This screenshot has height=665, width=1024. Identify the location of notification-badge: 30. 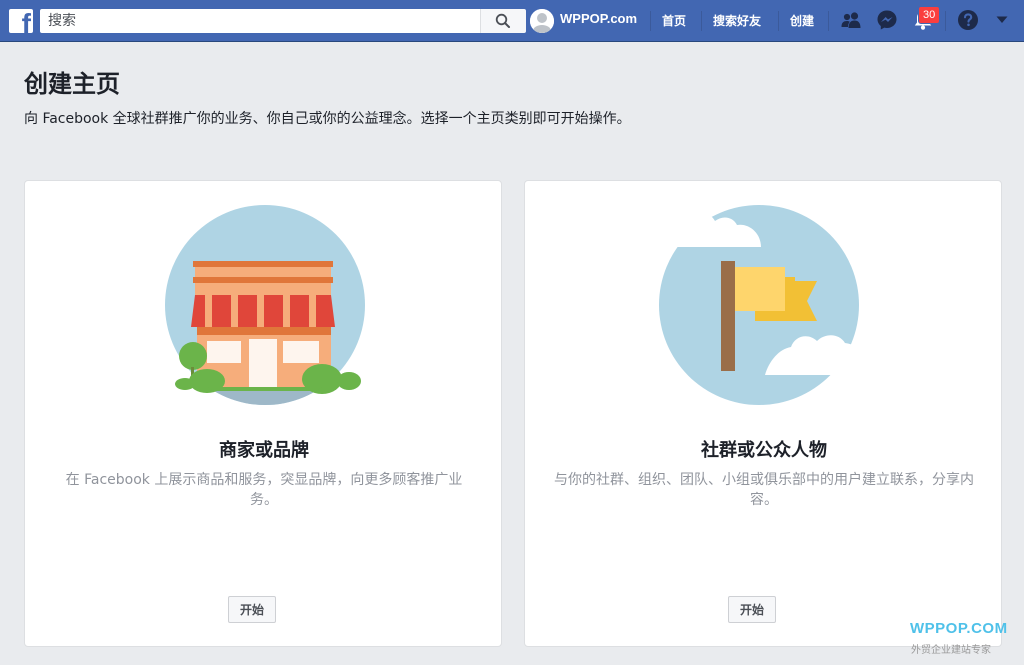
(929, 15).